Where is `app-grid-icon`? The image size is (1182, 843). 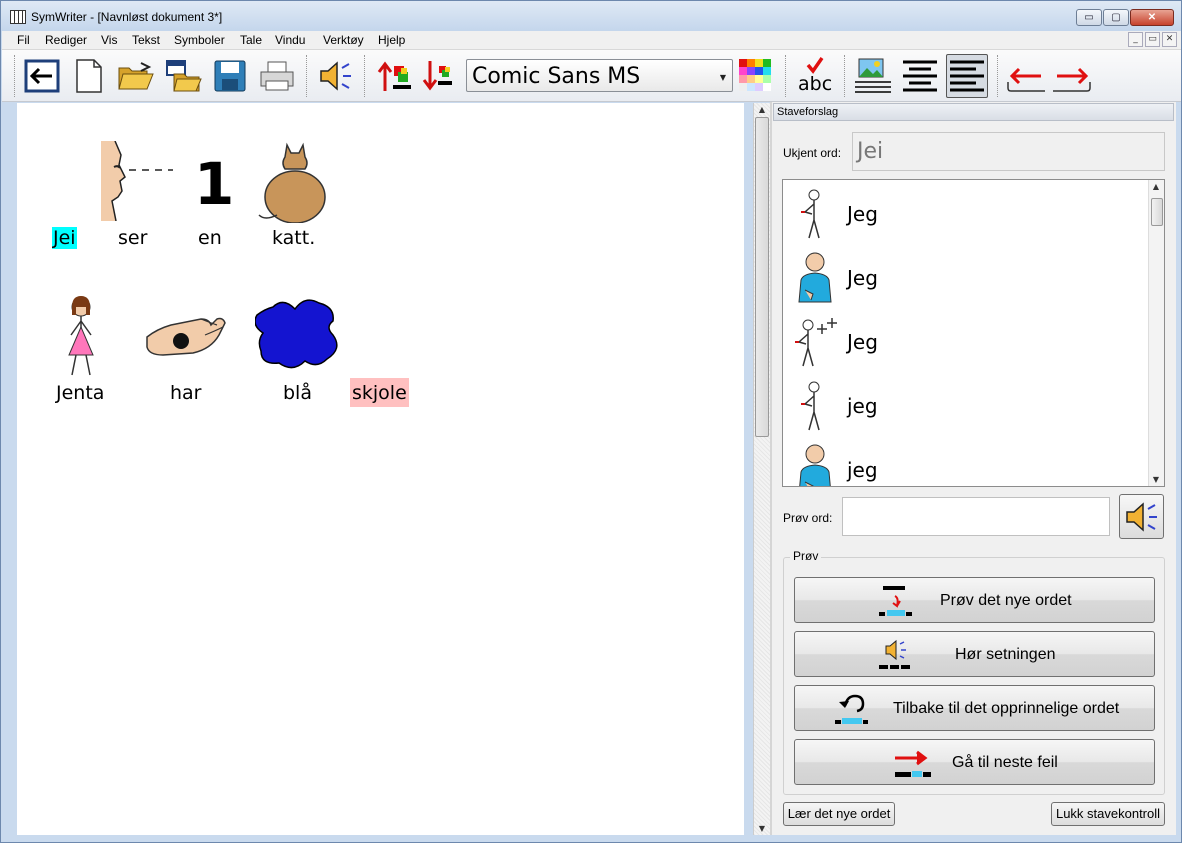
app-grid-icon is located at coordinates (18, 17).